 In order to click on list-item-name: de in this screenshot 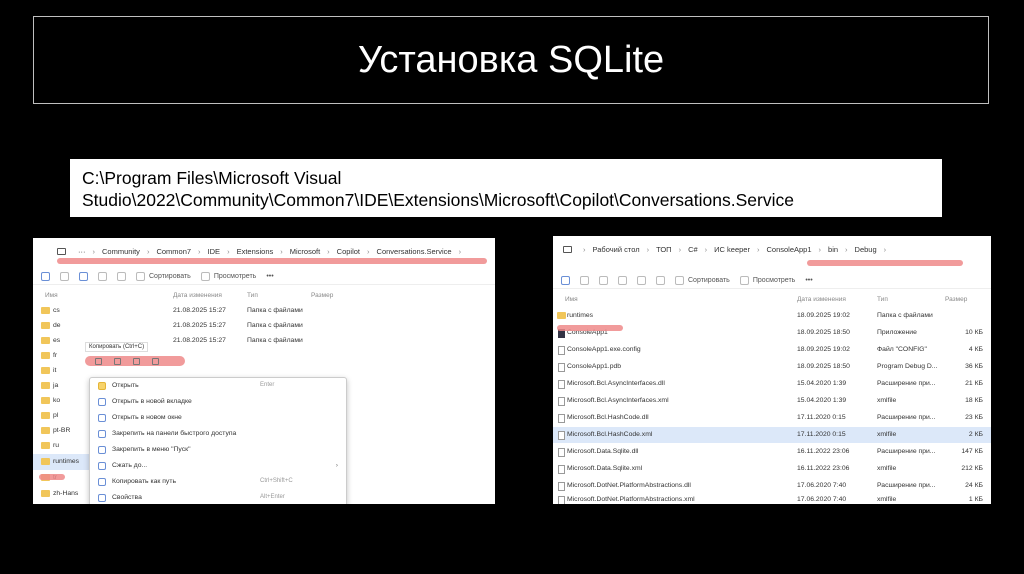, I will do `click(57, 325)`.